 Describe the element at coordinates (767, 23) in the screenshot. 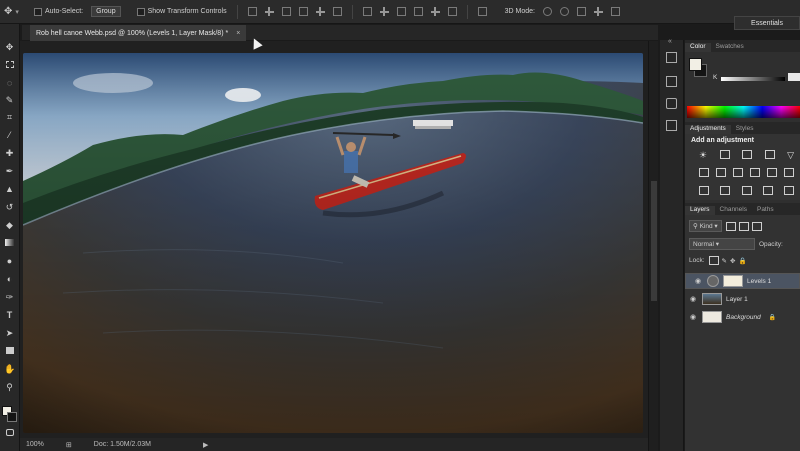

I see `workspace-switcher: Essentials` at that location.